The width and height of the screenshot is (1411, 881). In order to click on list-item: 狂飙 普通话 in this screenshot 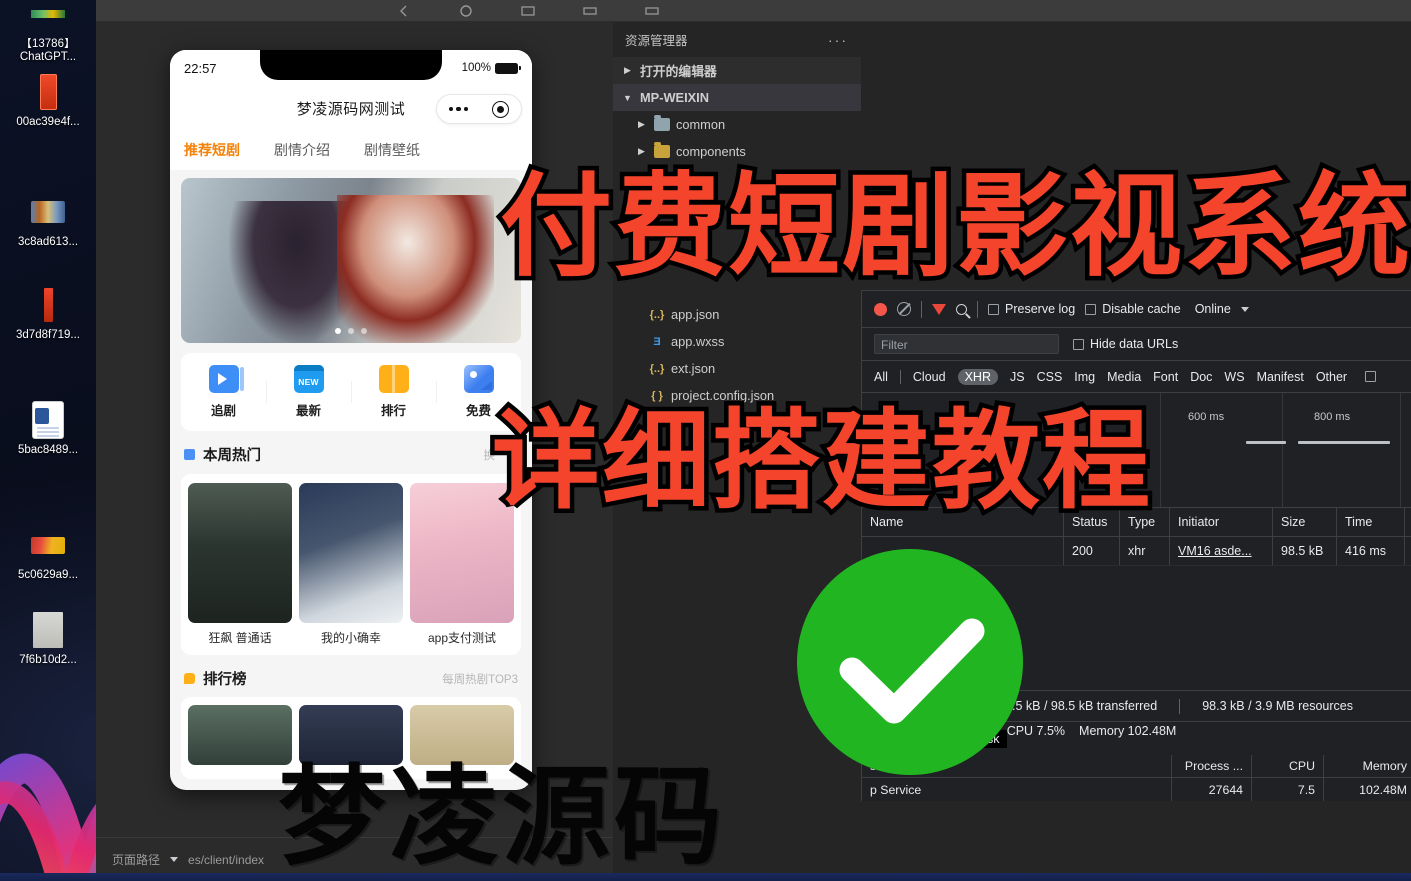, I will do `click(240, 564)`.